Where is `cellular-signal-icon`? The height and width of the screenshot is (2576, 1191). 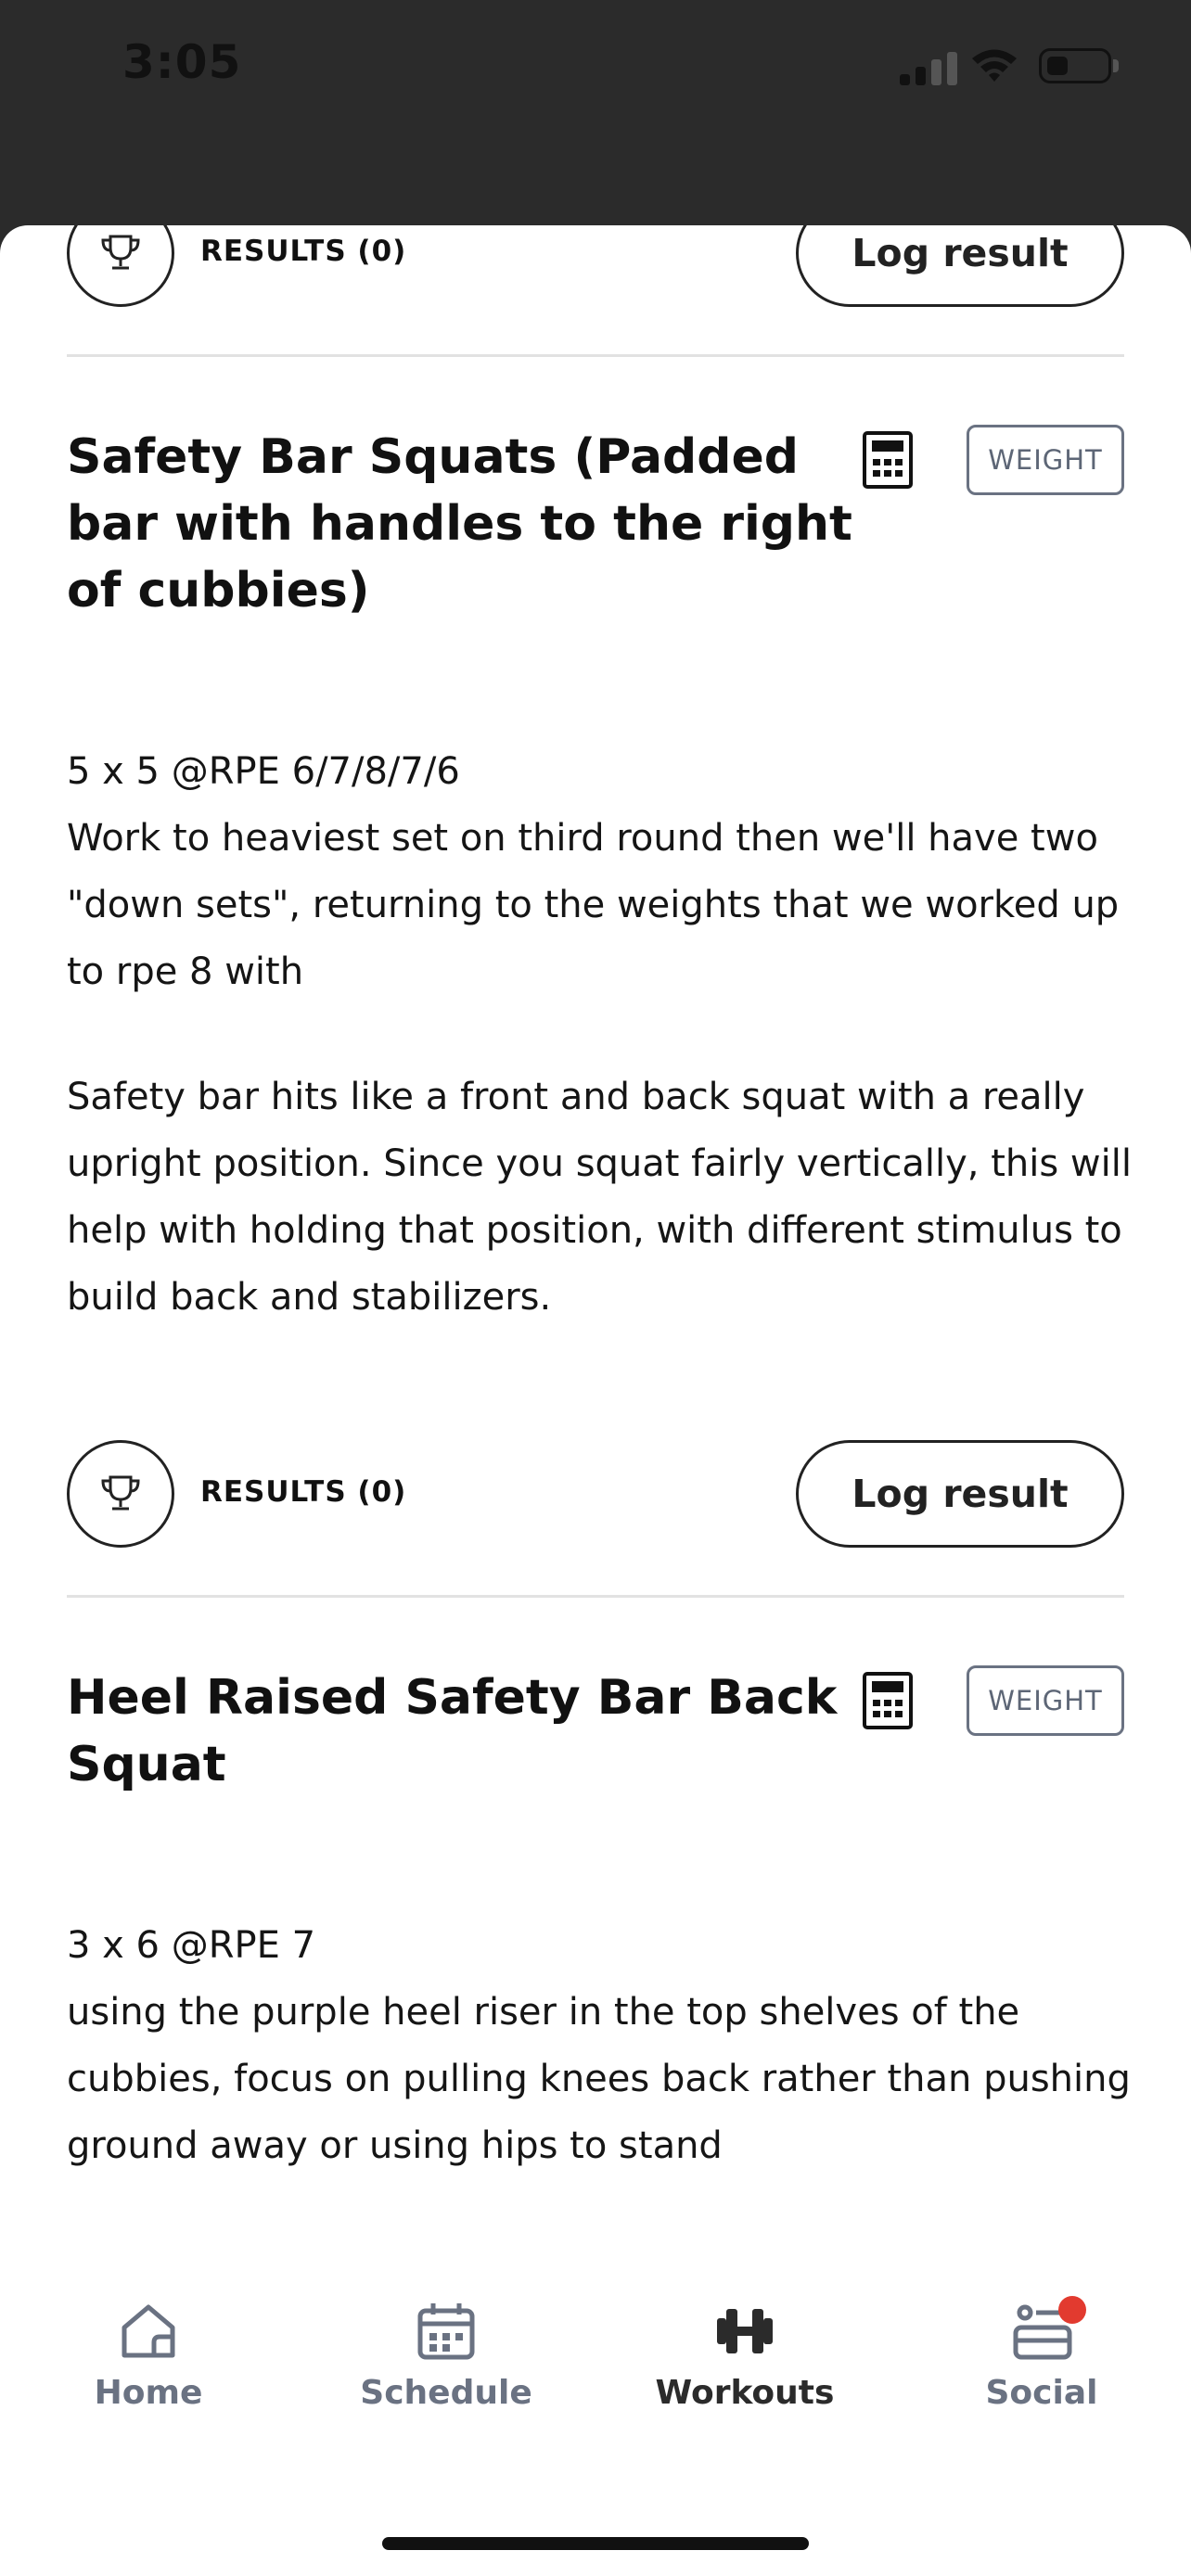
cellular-signal-icon is located at coordinates (929, 68).